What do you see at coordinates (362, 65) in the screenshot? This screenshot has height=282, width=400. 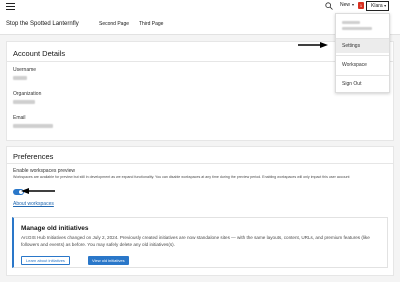 I see `menu-item-workspace: Workspace` at bounding box center [362, 65].